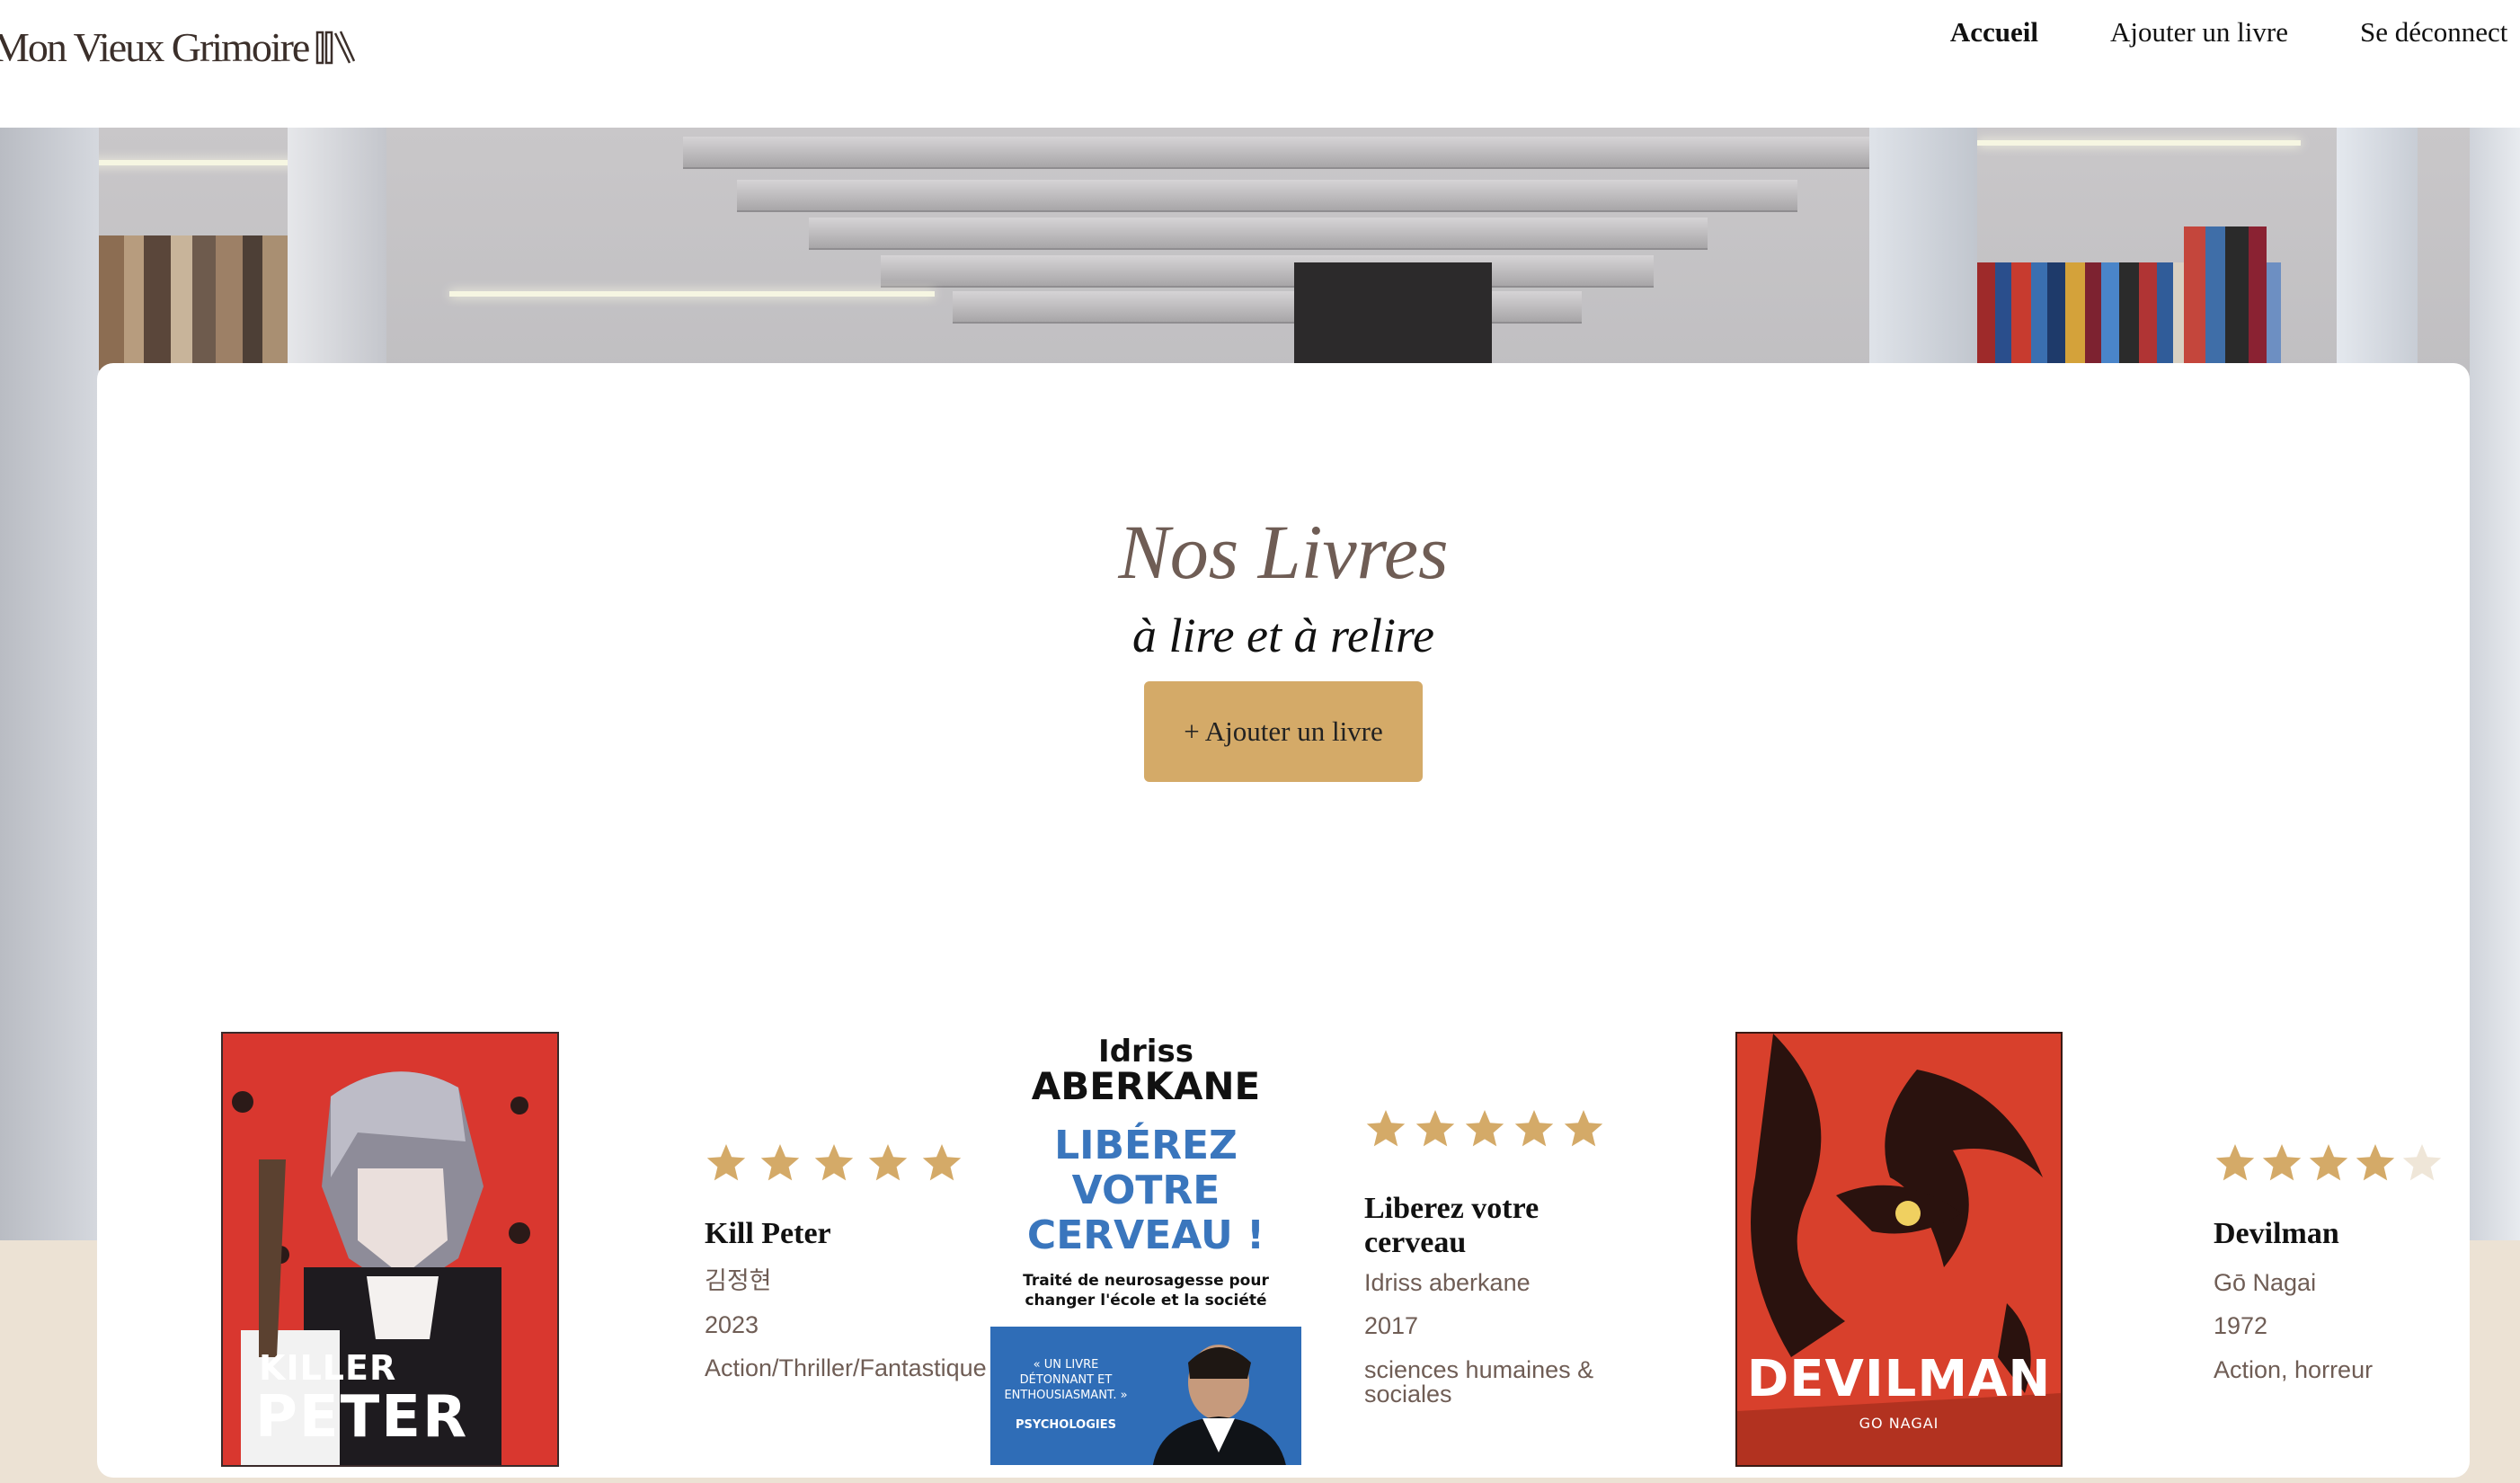  I want to click on main-nav: Accueil Ajouter un livre Se déconnect, so click(2235, 32).